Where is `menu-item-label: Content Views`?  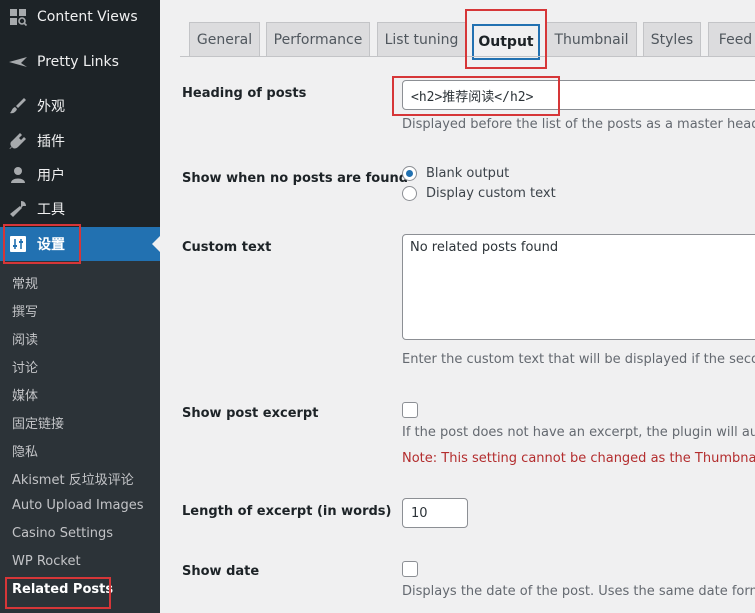 menu-item-label: Content Views is located at coordinates (87, 17).